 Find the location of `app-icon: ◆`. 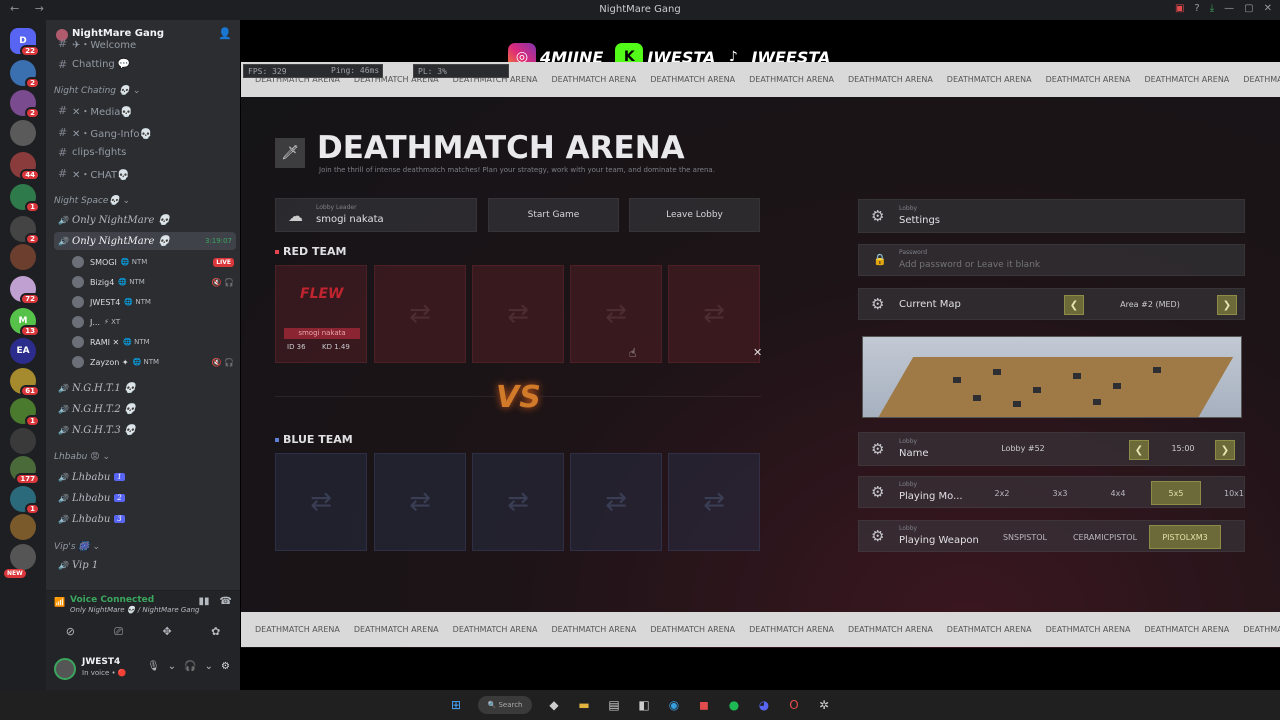

app-icon: ◆ is located at coordinates (554, 705).